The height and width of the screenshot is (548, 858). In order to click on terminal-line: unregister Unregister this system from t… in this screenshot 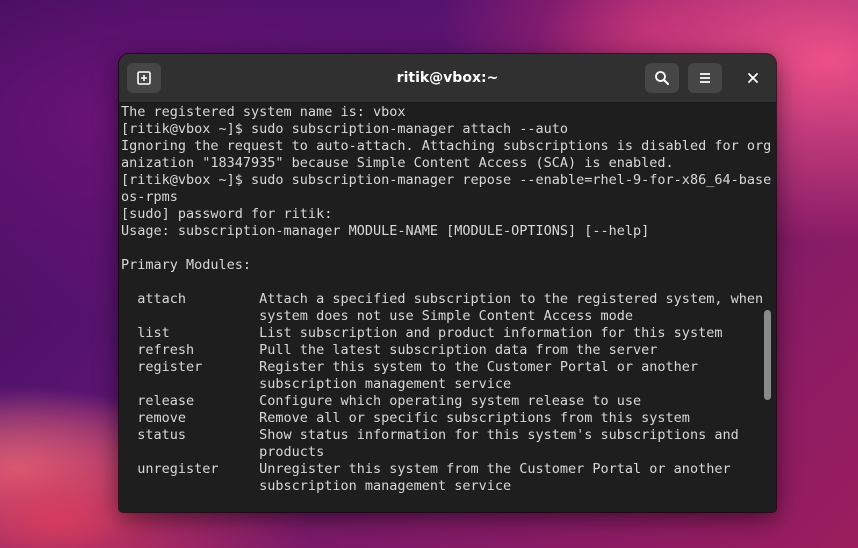, I will do `click(426, 469)`.